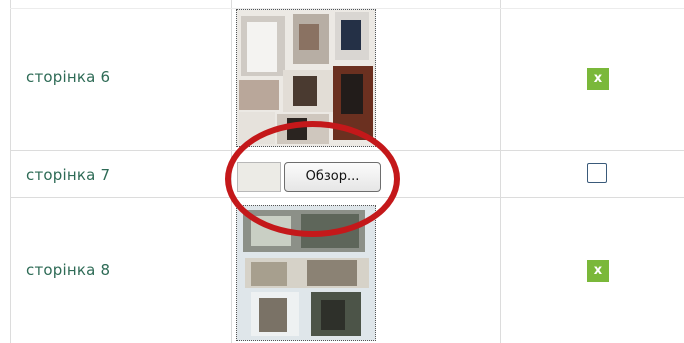 This screenshot has height=343, width=684. What do you see at coordinates (68, 270) in the screenshot?
I see `page-label-8: сторінка 8` at bounding box center [68, 270].